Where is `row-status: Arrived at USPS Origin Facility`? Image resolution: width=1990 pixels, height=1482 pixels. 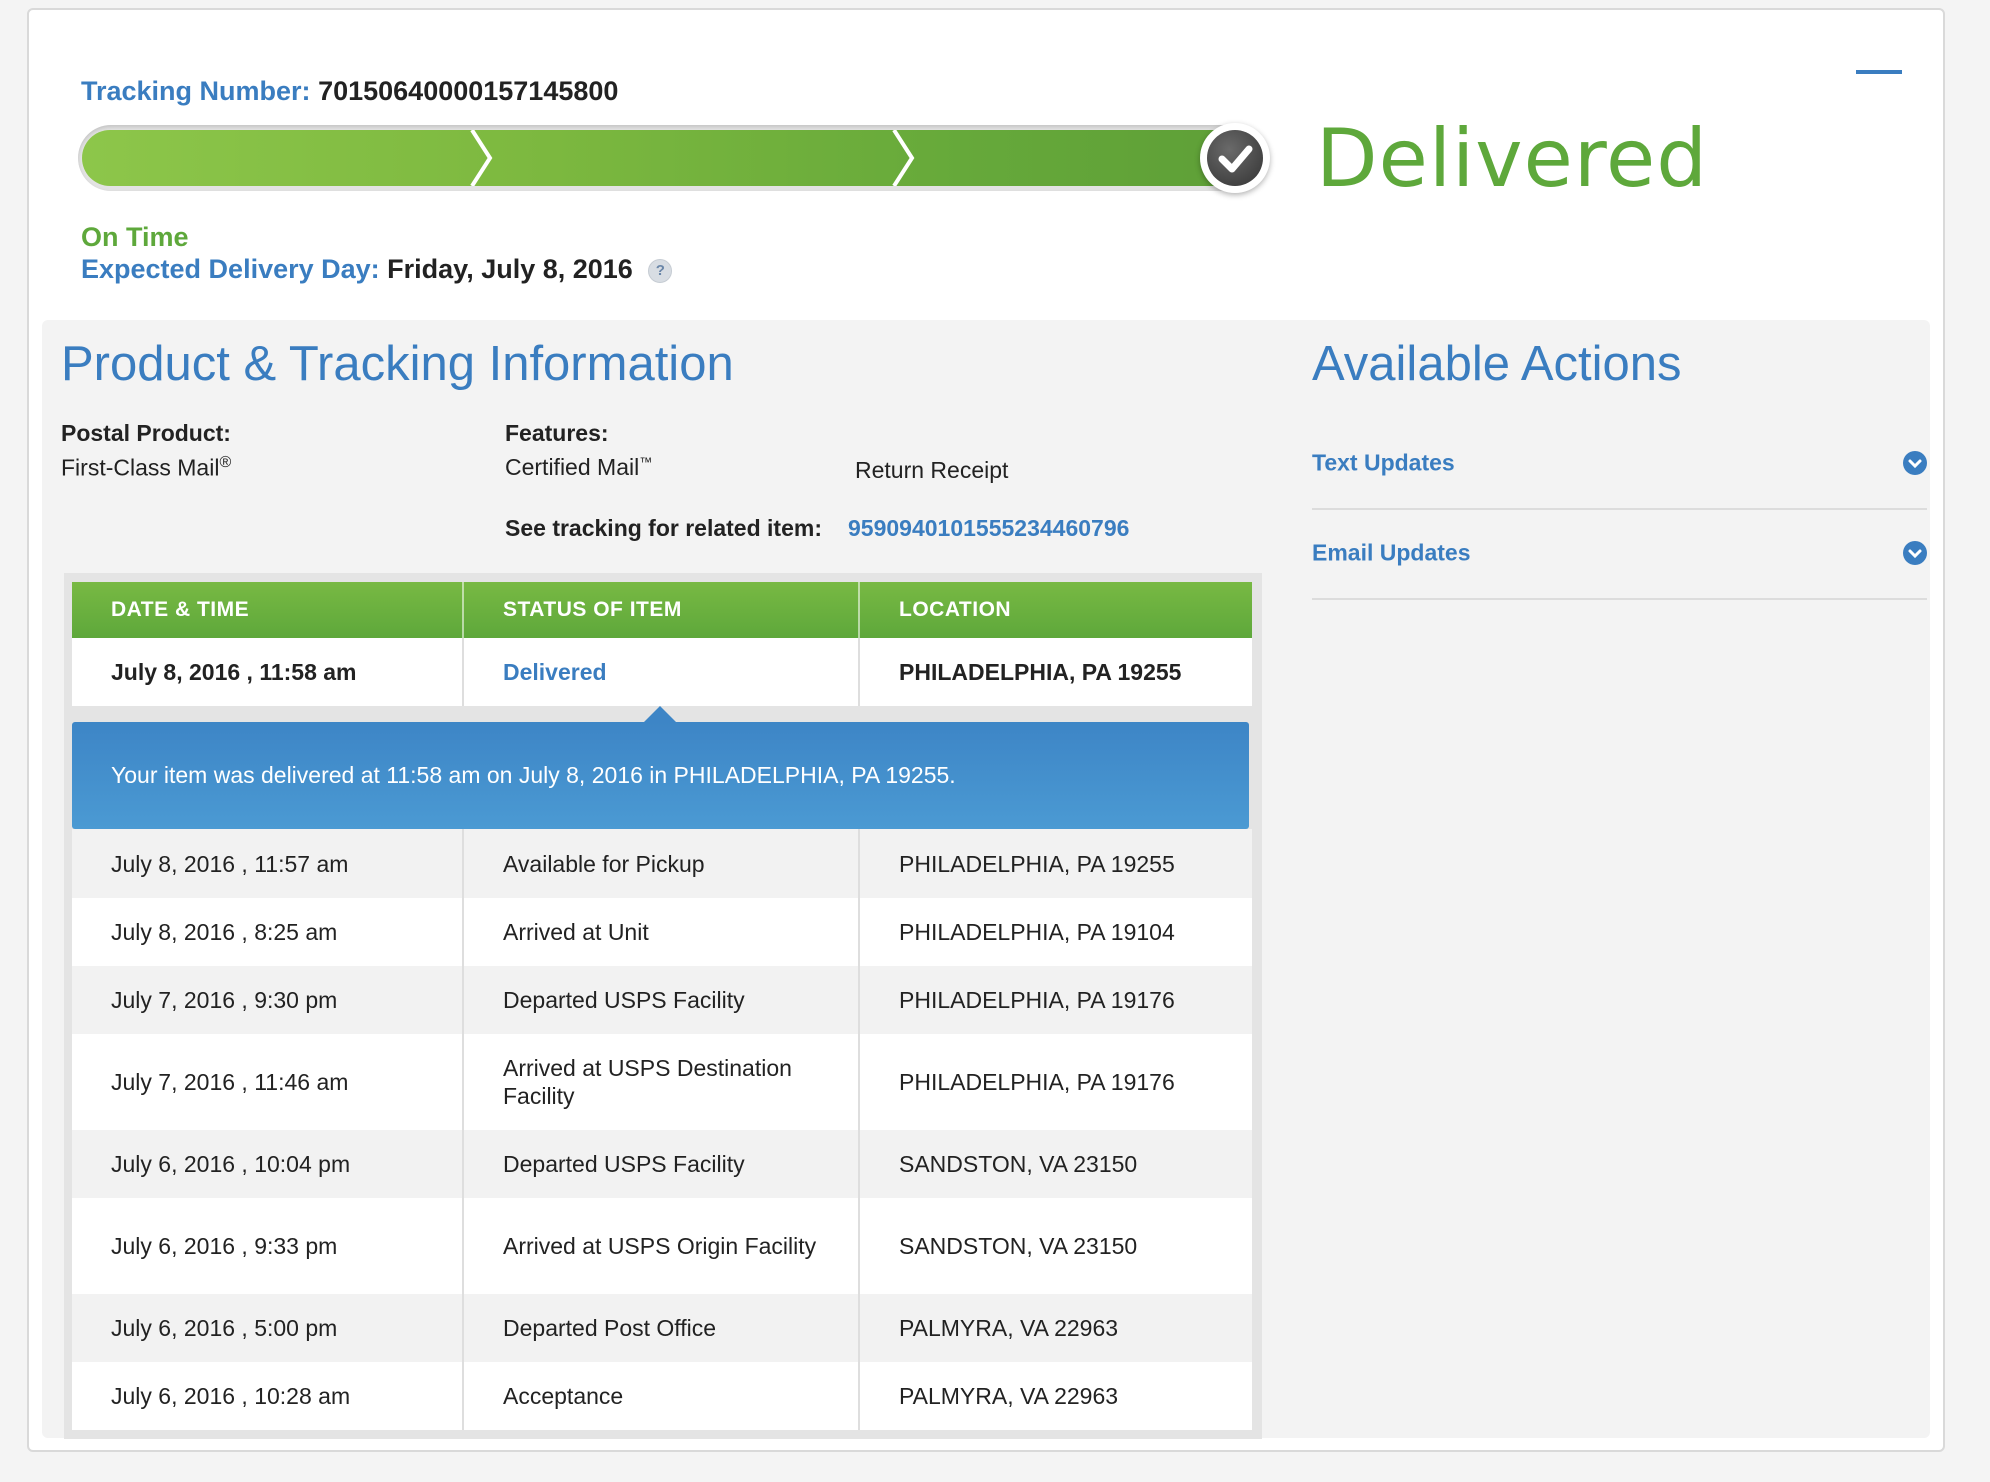 row-status: Arrived at USPS Origin Facility is located at coordinates (660, 1246).